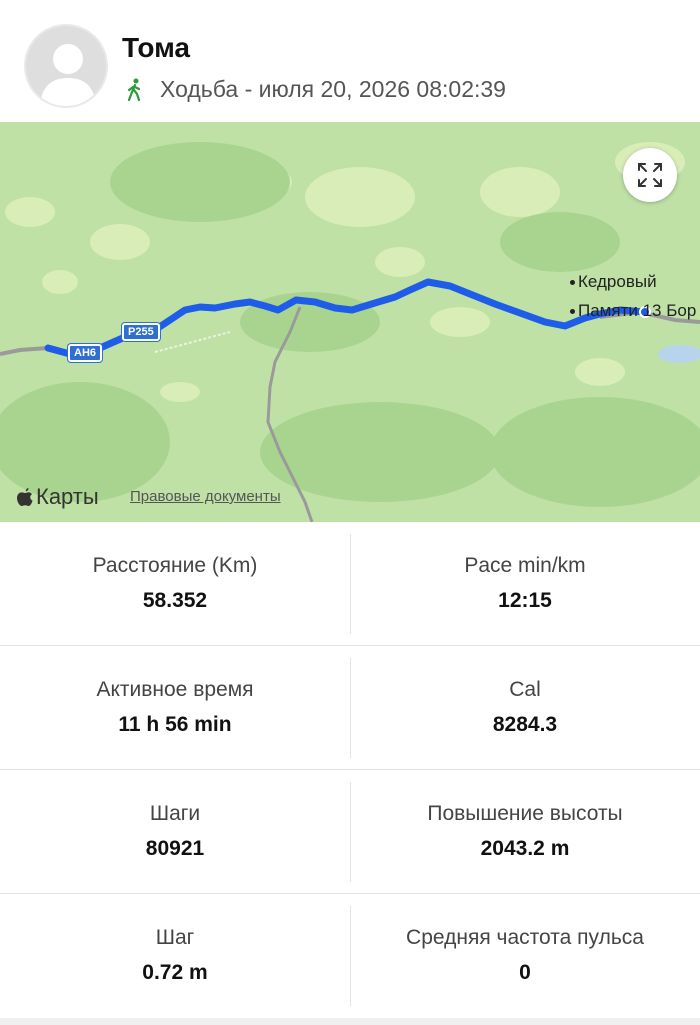 The height and width of the screenshot is (1025, 700). I want to click on road-badge-ah6: AH6, so click(85, 353).